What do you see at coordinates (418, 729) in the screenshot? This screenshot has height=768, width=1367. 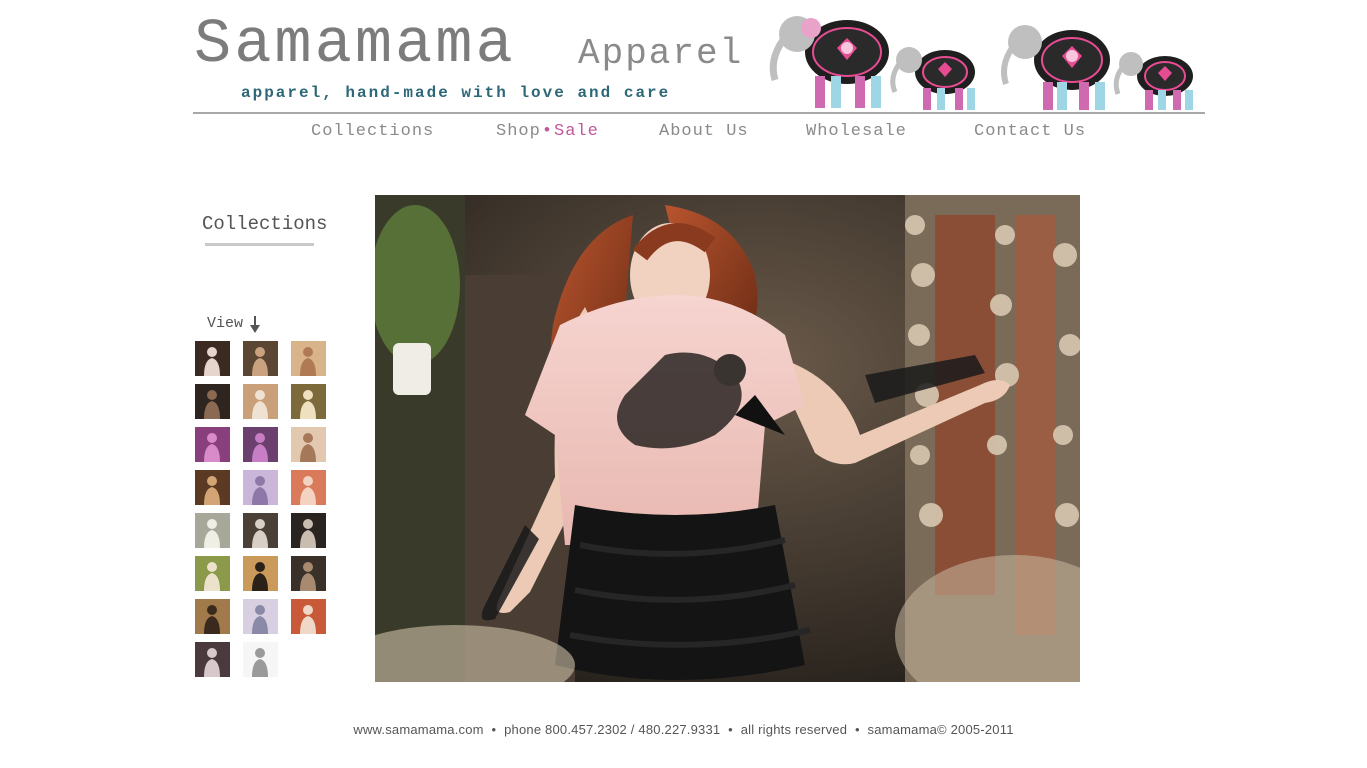 I see `footer-site-link: www.samamama.com` at bounding box center [418, 729].